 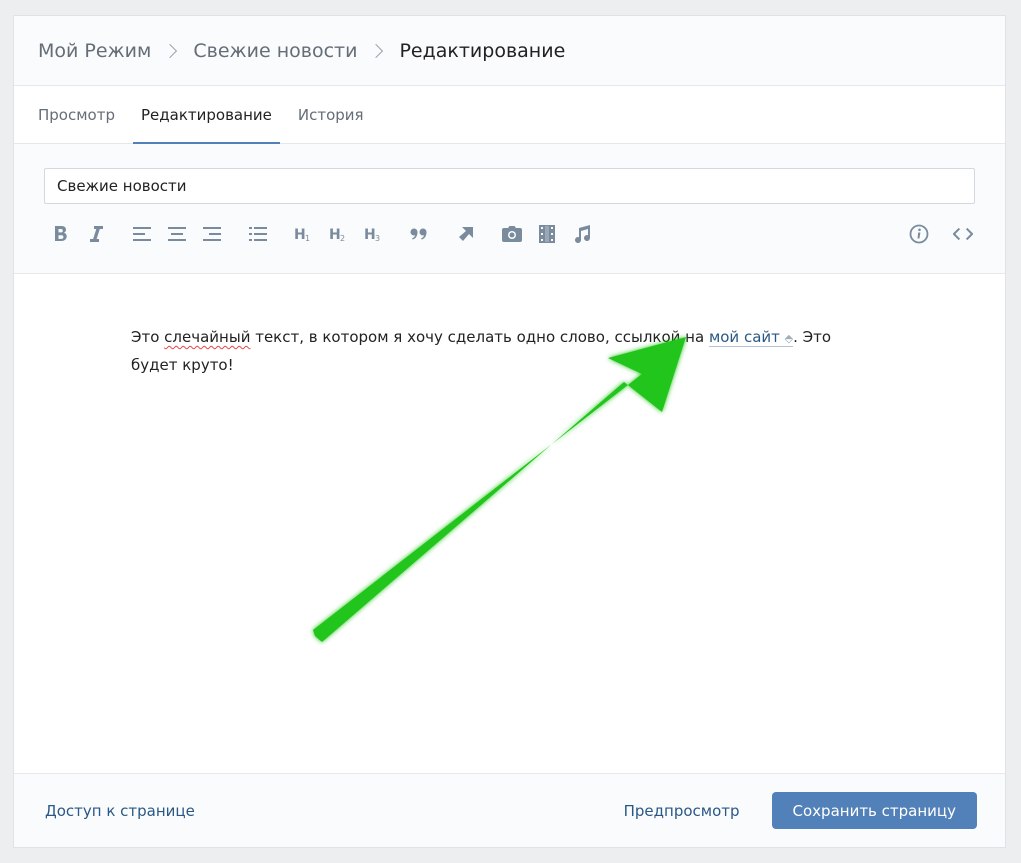 I want to click on inline-link: мой сайт ⬘, so click(x=751, y=337).